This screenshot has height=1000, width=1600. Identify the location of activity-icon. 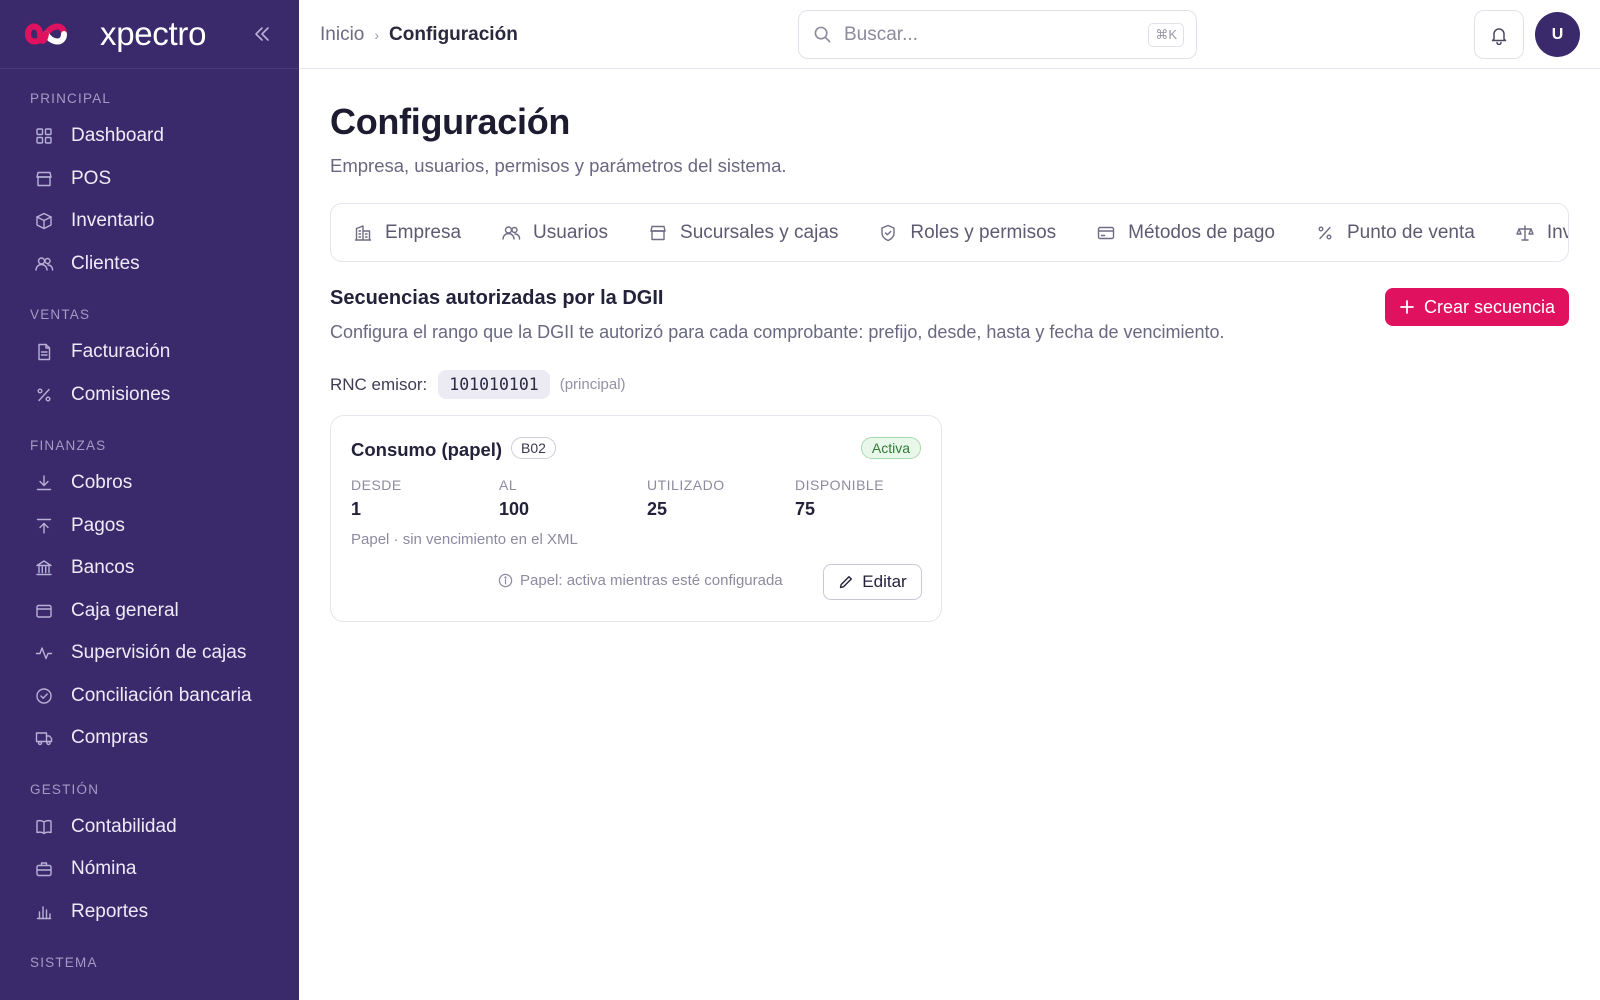
(44, 653).